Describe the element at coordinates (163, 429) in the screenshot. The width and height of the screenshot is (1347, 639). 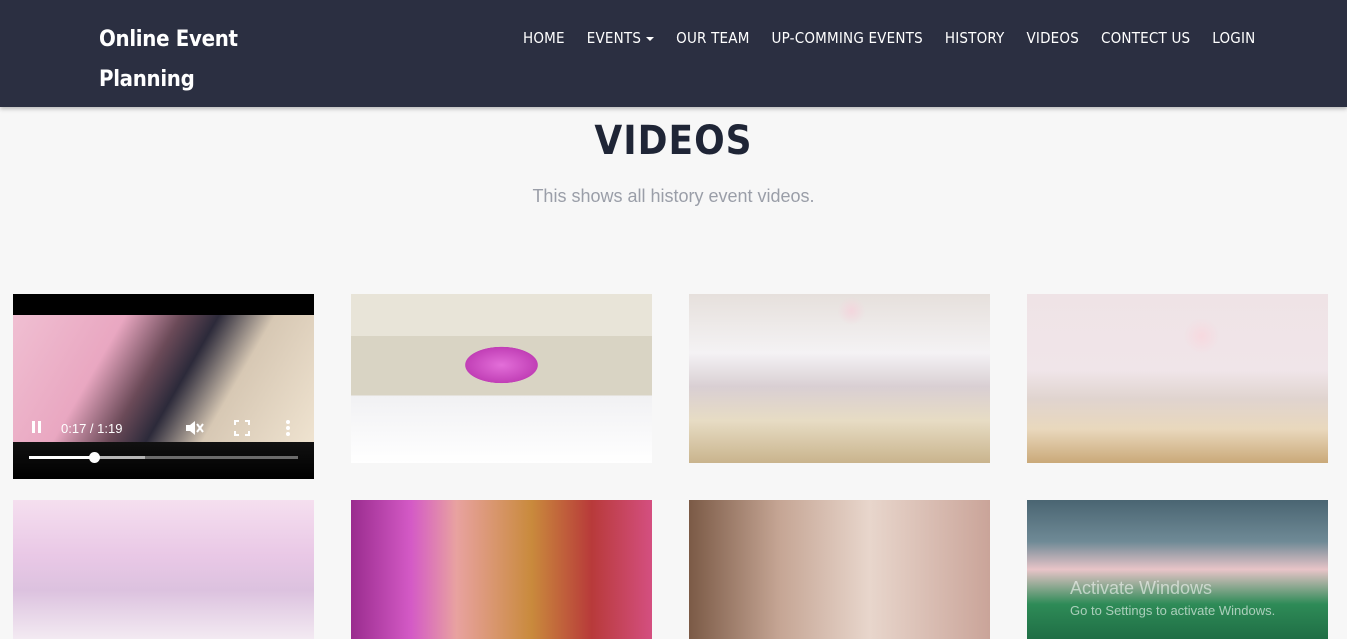
I see `video-controls: 0:17 / 1:19` at that location.